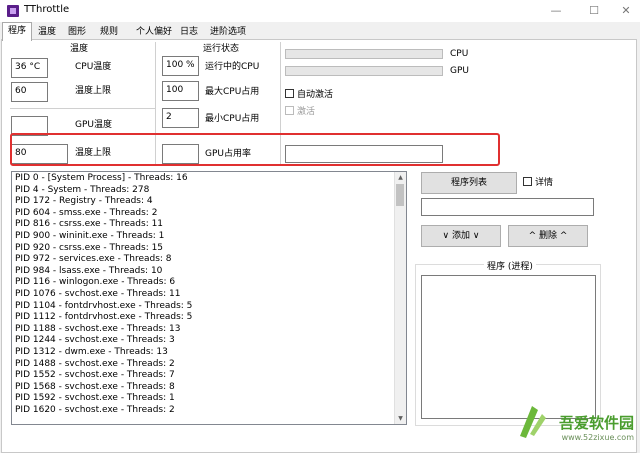  What do you see at coordinates (13, 11) in the screenshot?
I see `app-icon` at bounding box center [13, 11].